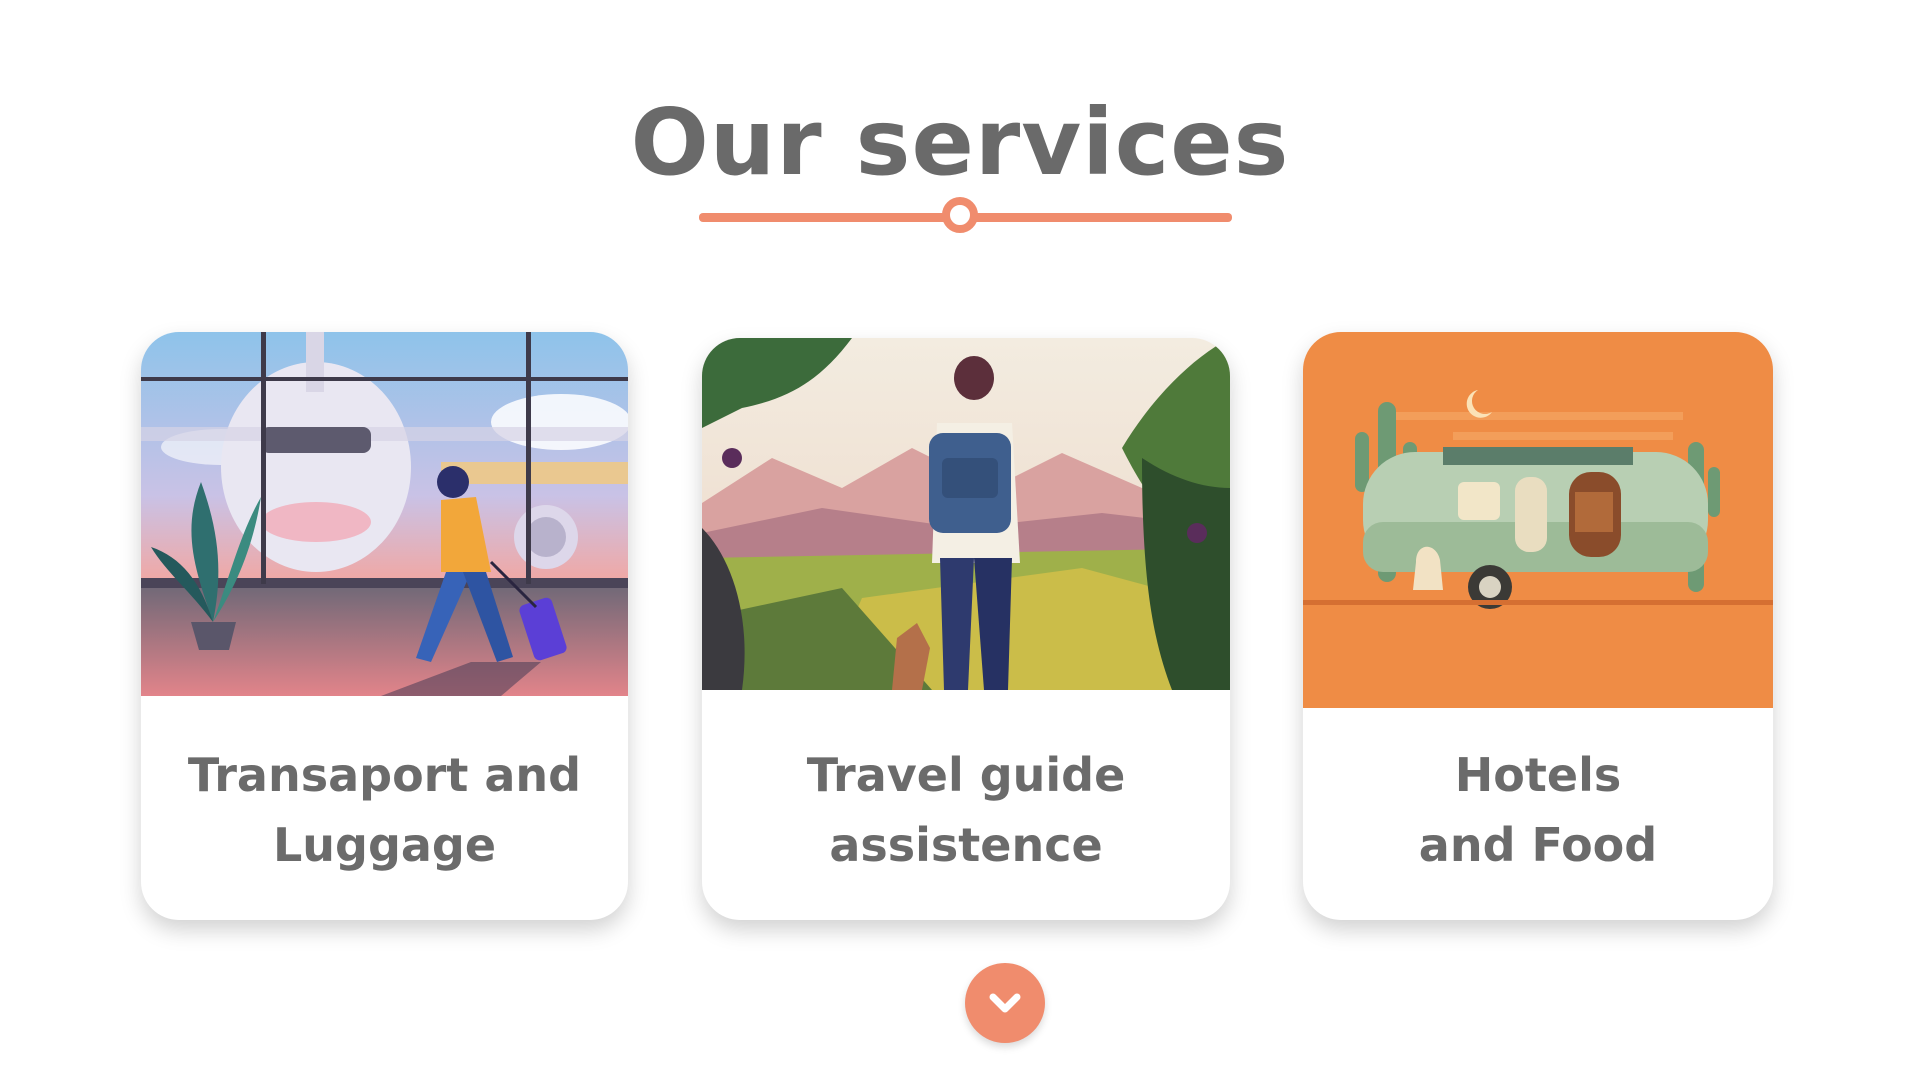  I want to click on chevron-down-icon, so click(1005, 1003).